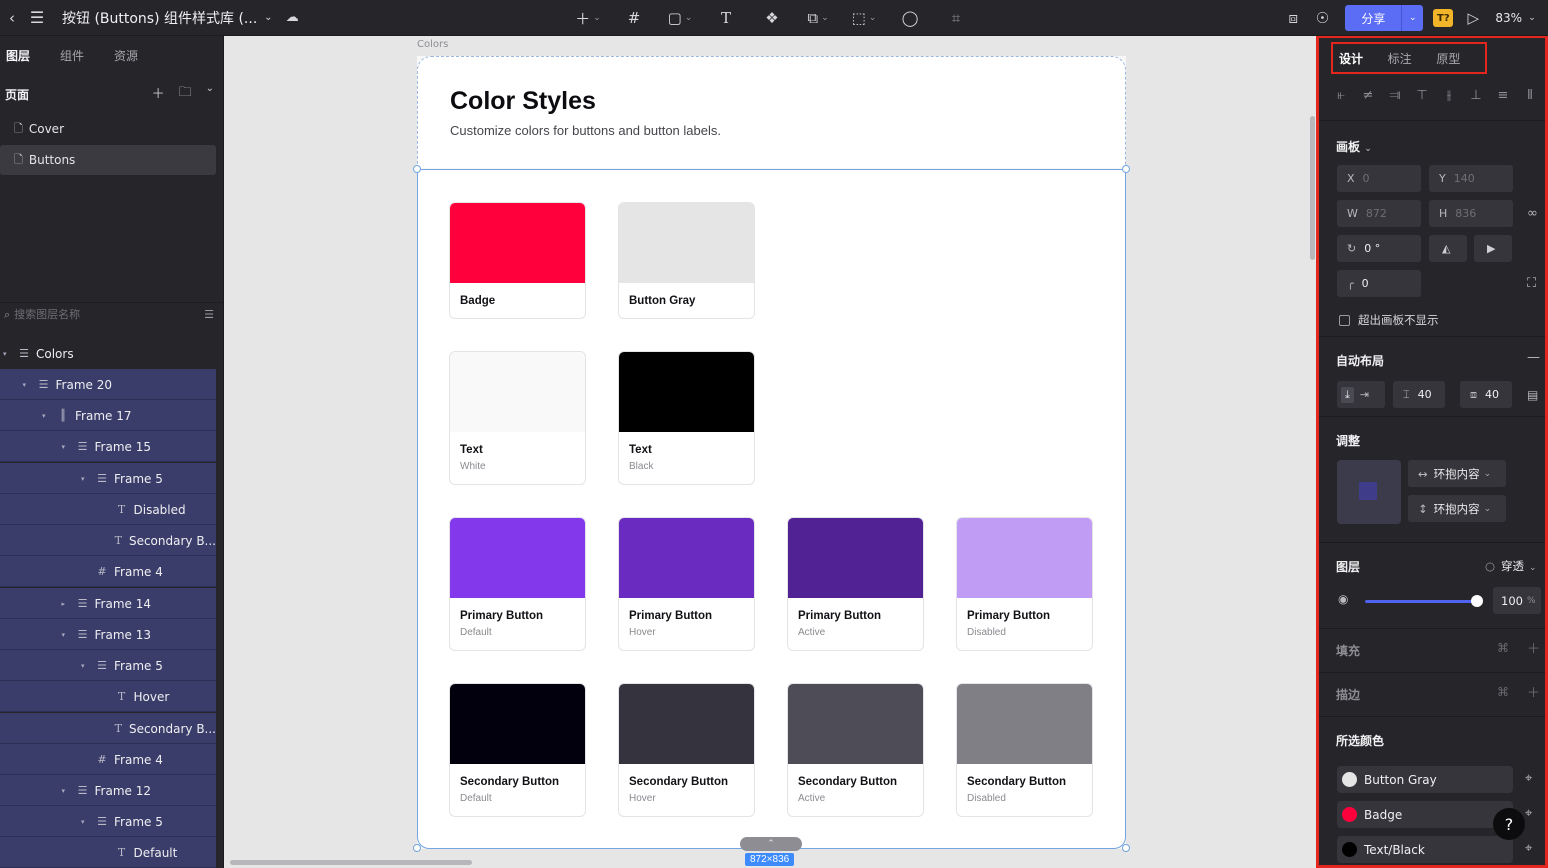 The width and height of the screenshot is (1548, 868). I want to click on opacity-input: 100%, so click(1517, 600).